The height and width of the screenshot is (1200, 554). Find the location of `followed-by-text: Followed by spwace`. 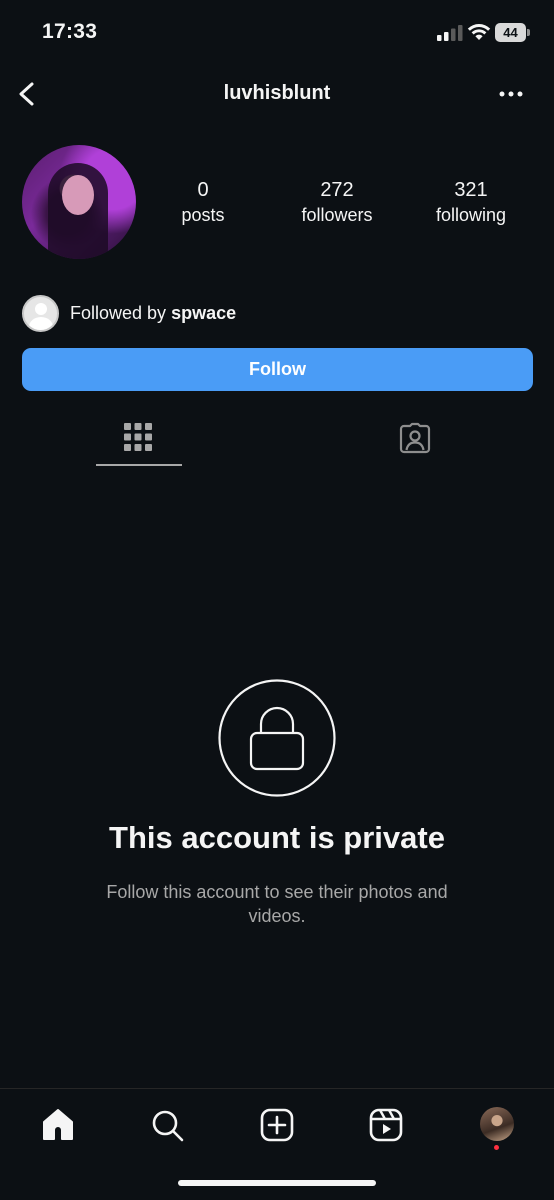

followed-by-text: Followed by spwace is located at coordinates (153, 313).